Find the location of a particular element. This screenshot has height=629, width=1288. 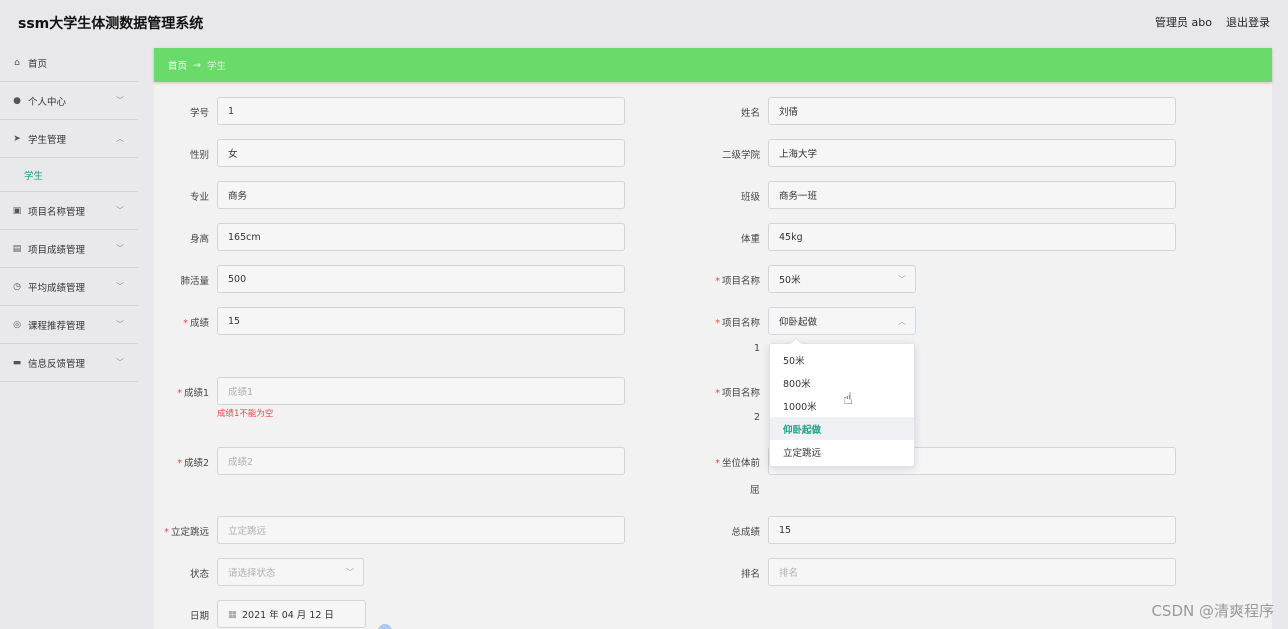

sidebar-item-project-score-mgmt: ▤ 项目成绩管理 ﹀ is located at coordinates (69, 249).